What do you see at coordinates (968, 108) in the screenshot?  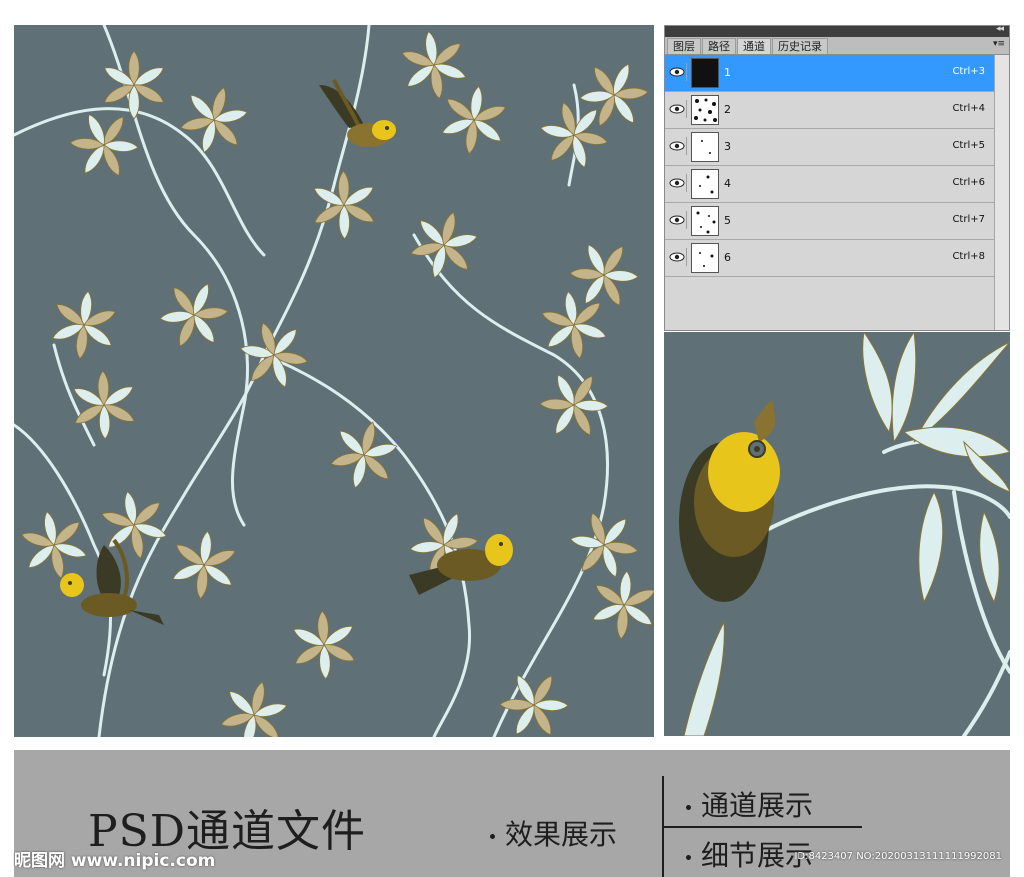 I see `channel-shortcut: Ctrl+4` at bounding box center [968, 108].